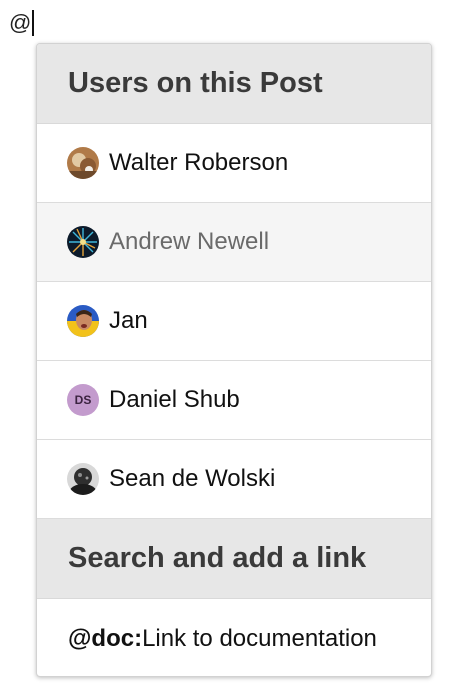 This screenshot has width=458, height=700. What do you see at coordinates (128, 320) in the screenshot?
I see `user-name: Jan` at bounding box center [128, 320].